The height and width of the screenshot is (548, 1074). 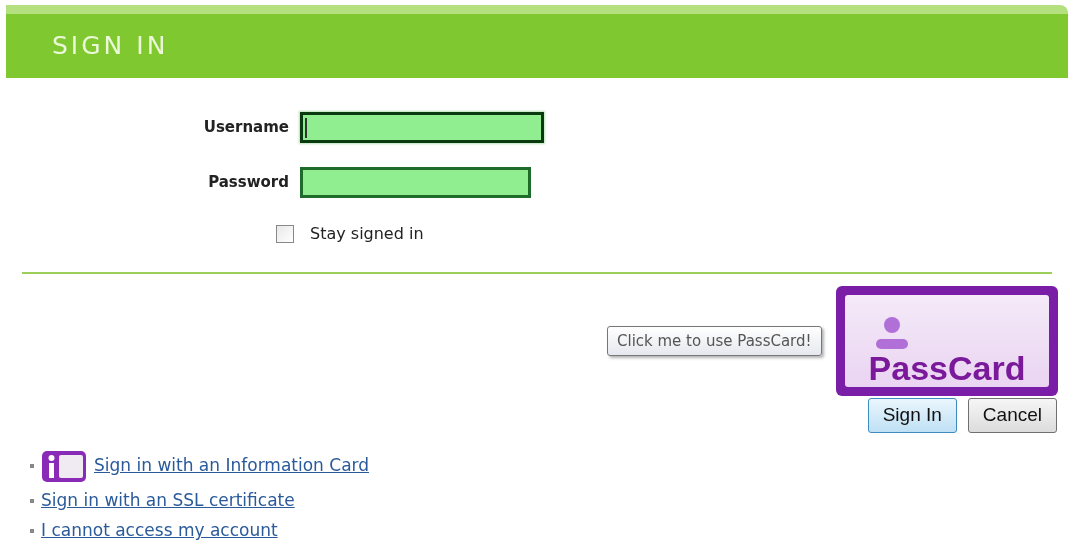 I want to click on checkbox-label: Stay signed in, so click(x=367, y=234).